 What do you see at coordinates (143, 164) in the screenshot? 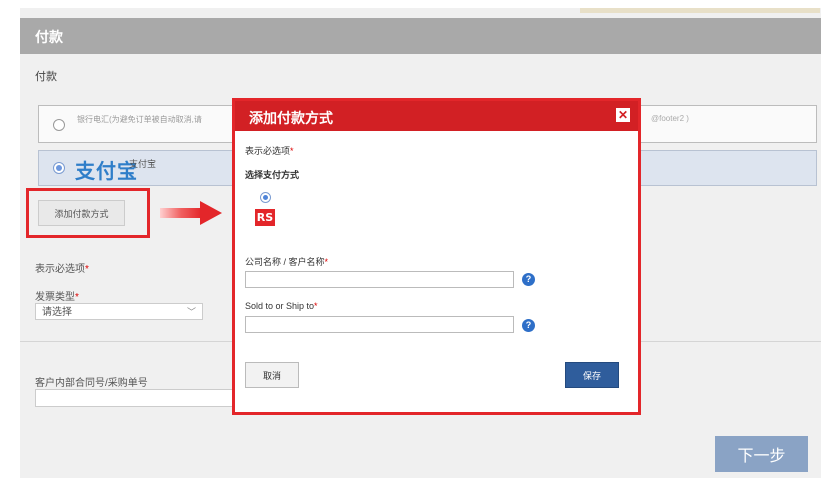
I see `alipay-label: 支付宝` at bounding box center [143, 164].